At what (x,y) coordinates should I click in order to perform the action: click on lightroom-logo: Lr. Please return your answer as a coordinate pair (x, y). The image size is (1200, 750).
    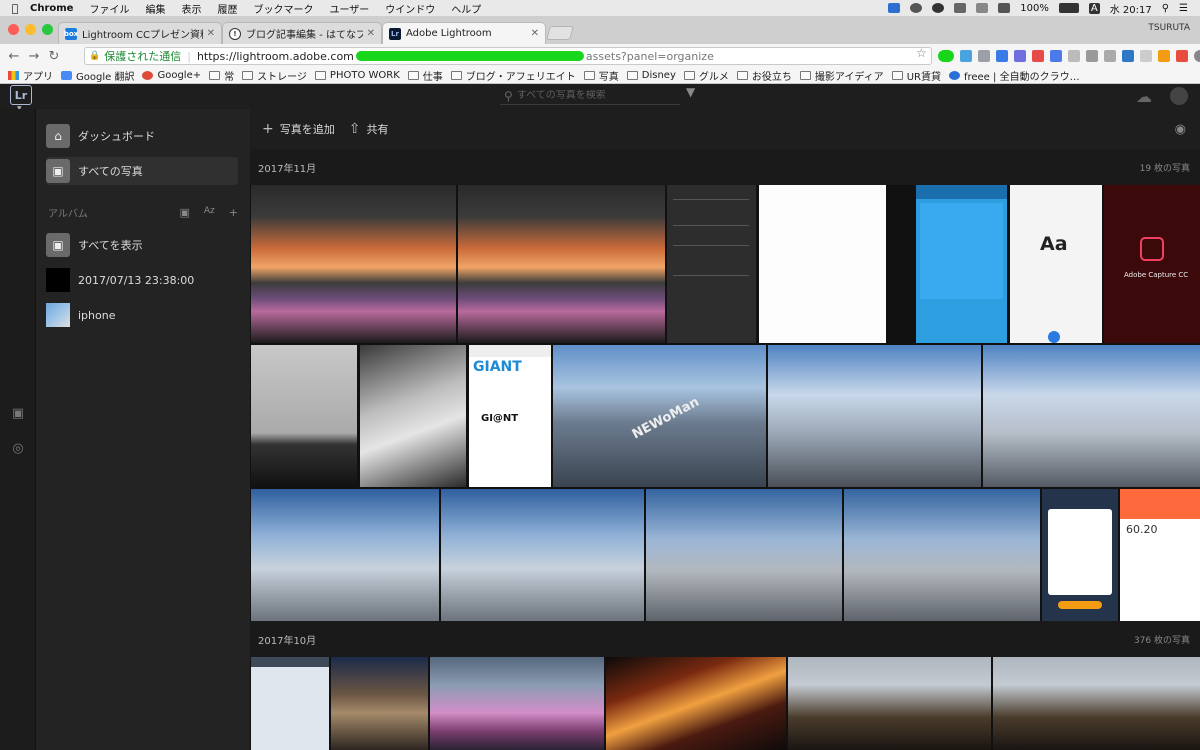
    Looking at the image, I should click on (21, 95).